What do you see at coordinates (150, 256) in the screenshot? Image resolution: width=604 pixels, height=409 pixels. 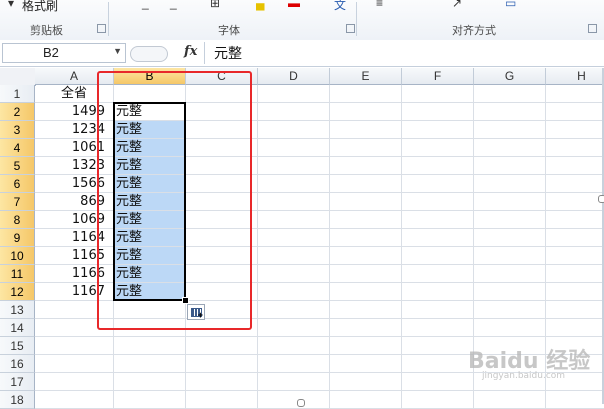 I see `cell-b10: 元整` at bounding box center [150, 256].